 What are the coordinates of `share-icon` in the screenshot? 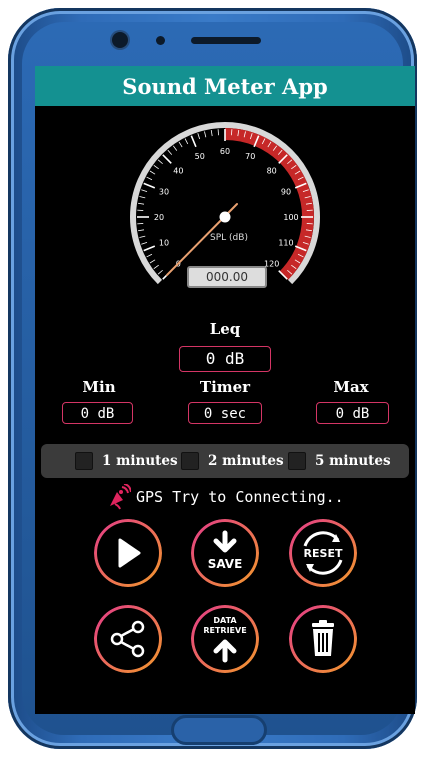 It's located at (127, 639).